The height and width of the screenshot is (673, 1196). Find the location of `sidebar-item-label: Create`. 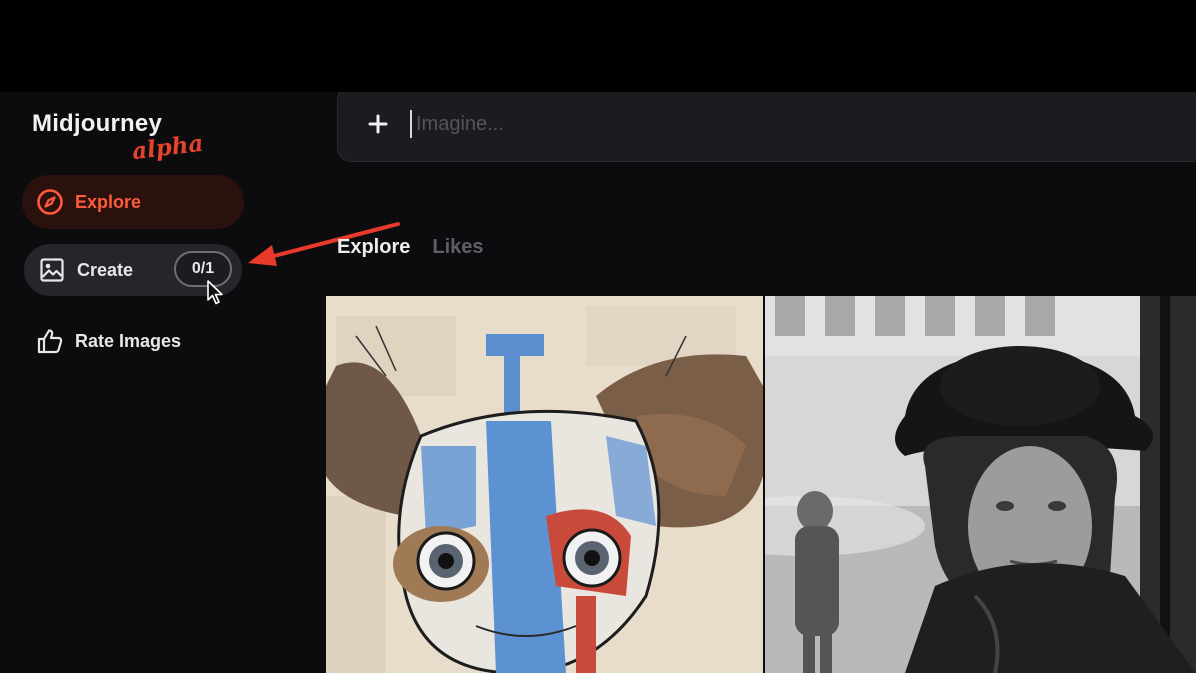

sidebar-item-label: Create is located at coordinates (105, 269).